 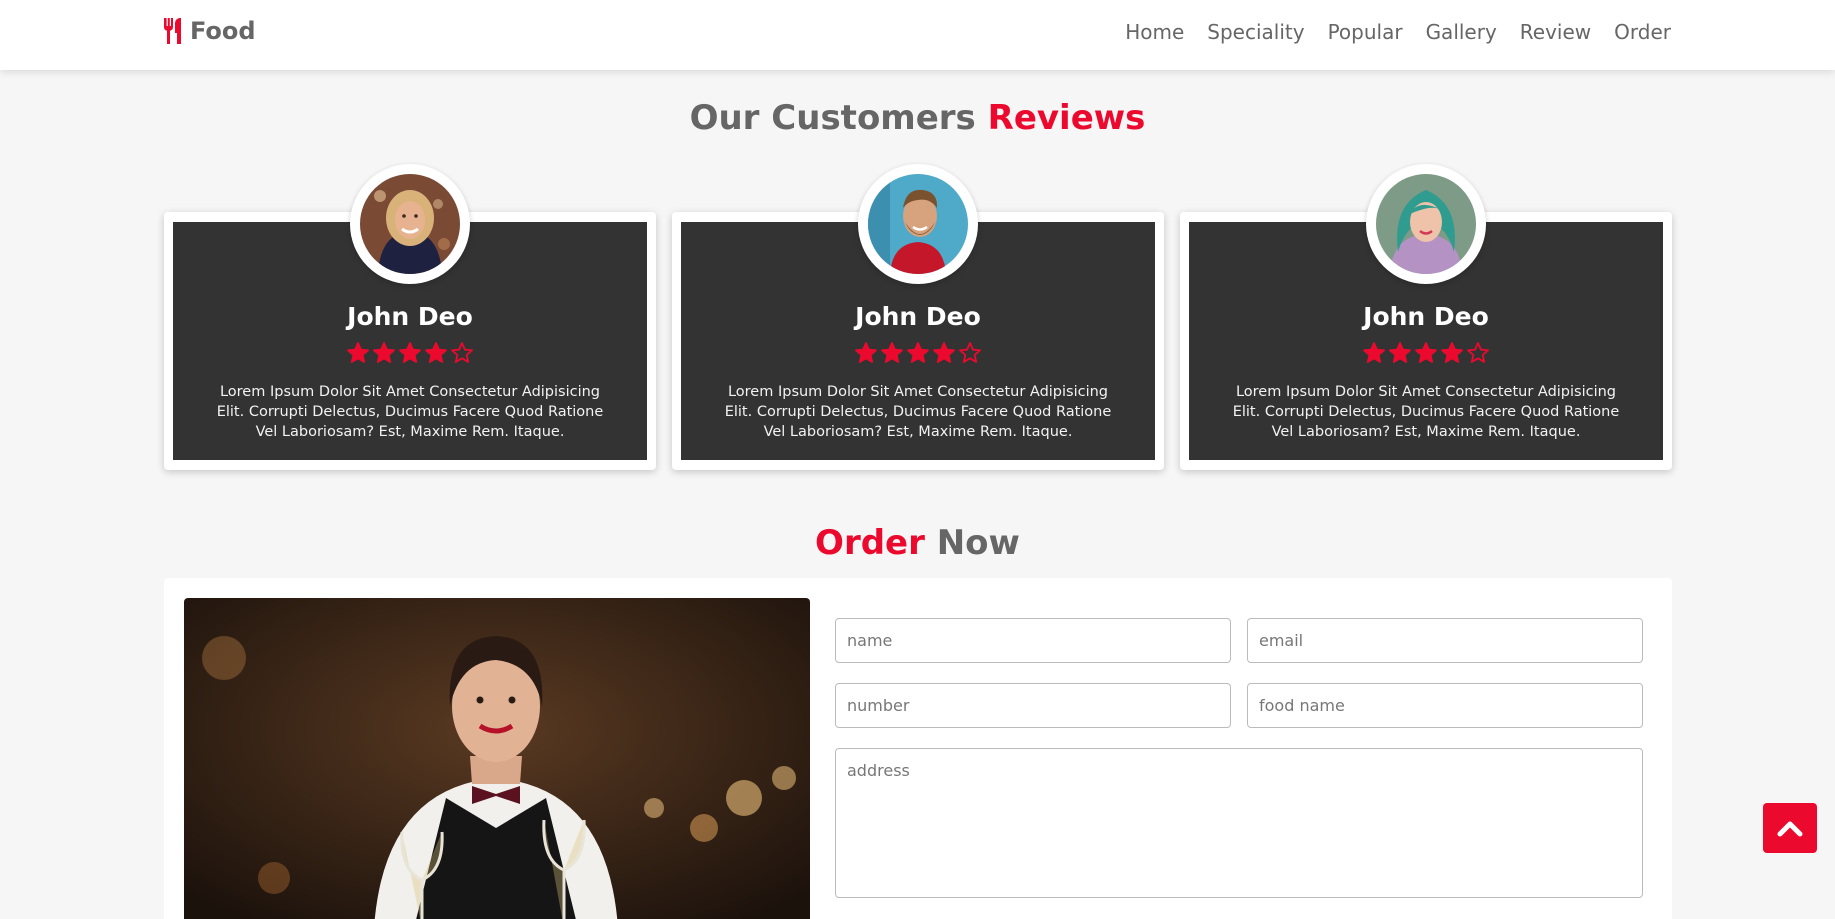 What do you see at coordinates (870, 543) in the screenshot?
I see `order-heading-accent: Order` at bounding box center [870, 543].